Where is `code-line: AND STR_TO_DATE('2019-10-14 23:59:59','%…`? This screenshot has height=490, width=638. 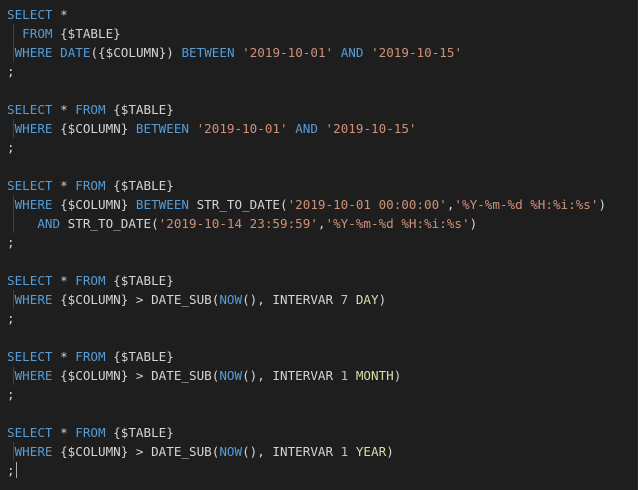 code-line: AND STR_TO_DATE('2019-10-14 23:59:59','%… is located at coordinates (306, 223).